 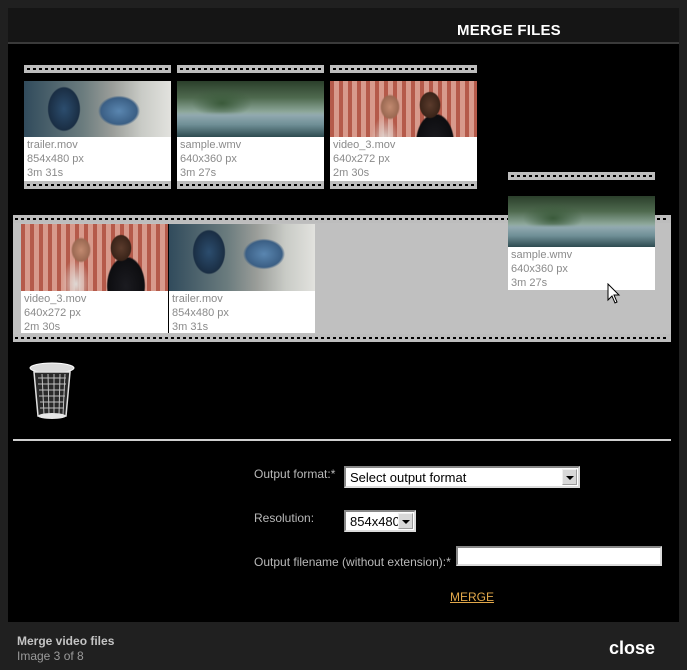 I want to click on close-button: close, so click(x=632, y=648).